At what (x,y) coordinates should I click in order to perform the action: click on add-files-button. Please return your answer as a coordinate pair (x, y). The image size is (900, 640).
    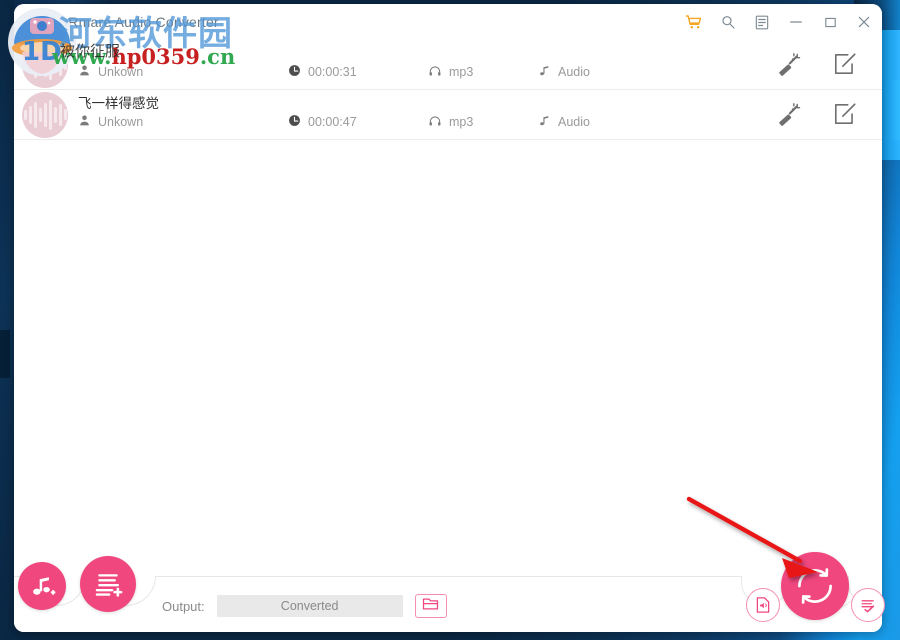
    Looking at the image, I should click on (42, 586).